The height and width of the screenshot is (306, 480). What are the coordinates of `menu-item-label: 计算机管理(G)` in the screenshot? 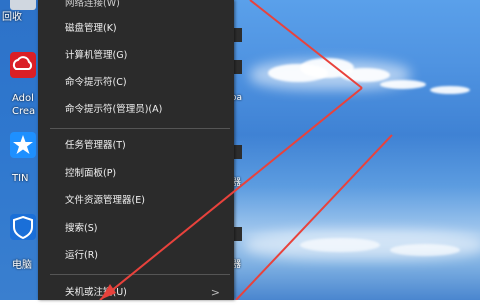 It's located at (96, 55).